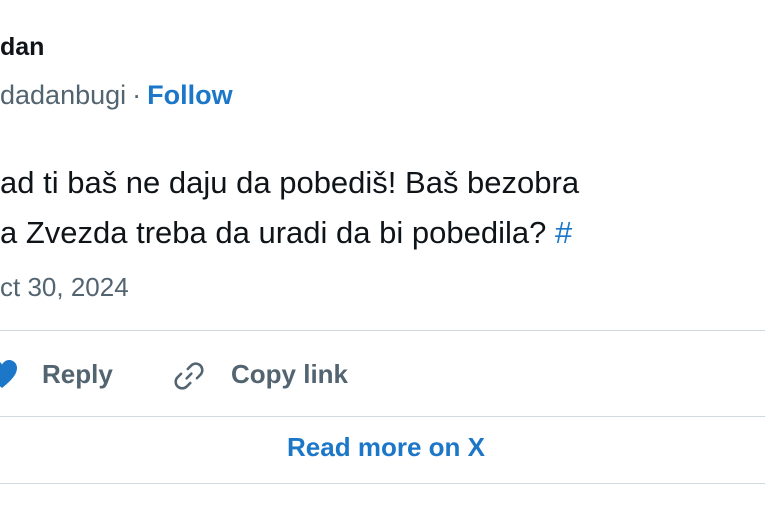 This screenshot has height=510, width=765. What do you see at coordinates (64, 287) in the screenshot?
I see `tweet-date: ct 30, 2024` at bounding box center [64, 287].